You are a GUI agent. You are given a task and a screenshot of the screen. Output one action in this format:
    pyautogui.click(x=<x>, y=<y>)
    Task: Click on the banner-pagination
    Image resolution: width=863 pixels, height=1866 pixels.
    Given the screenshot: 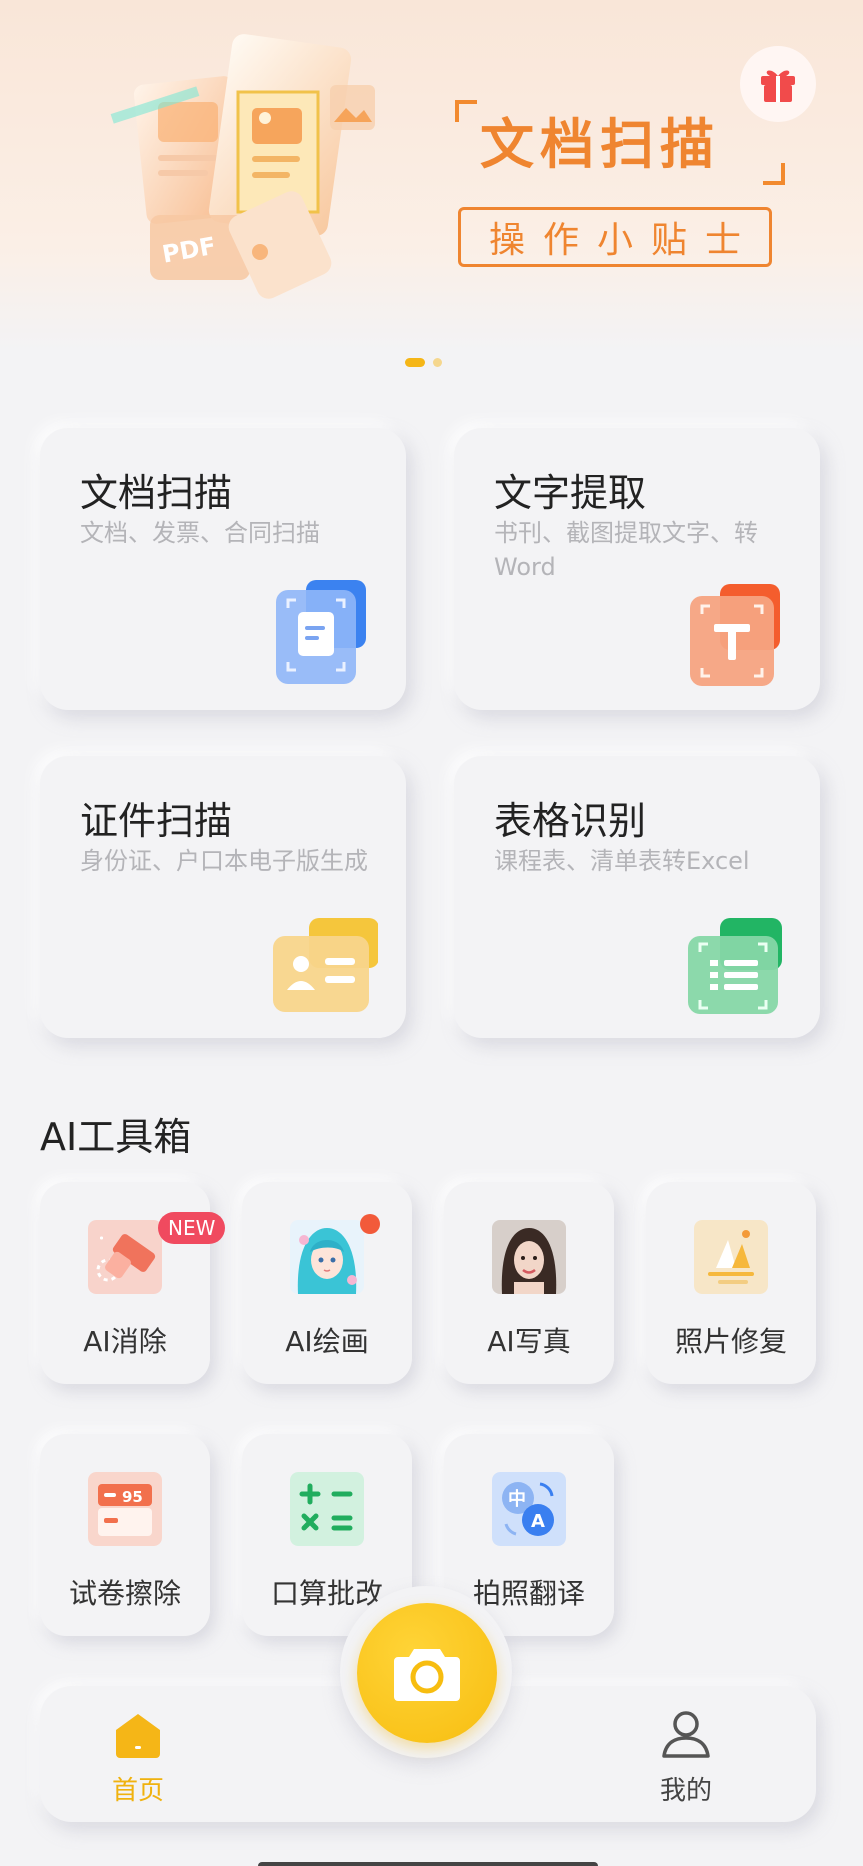 What is the action you would take?
    pyautogui.click(x=423, y=362)
    